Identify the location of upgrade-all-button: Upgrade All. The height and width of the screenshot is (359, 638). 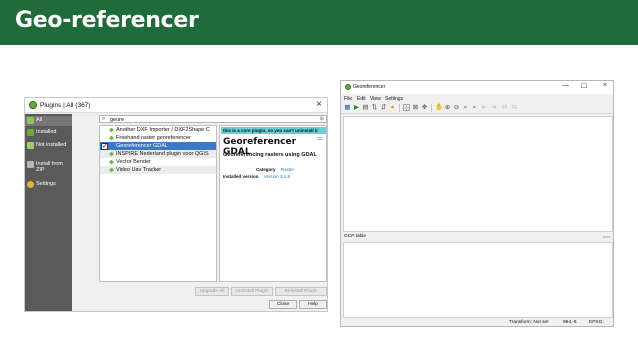
(212, 291).